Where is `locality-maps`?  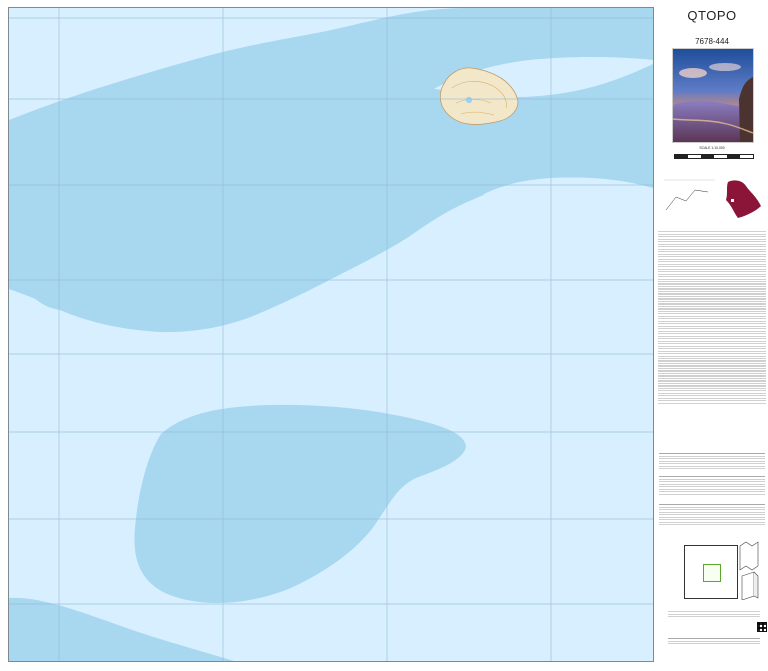 locality-maps is located at coordinates (710, 197).